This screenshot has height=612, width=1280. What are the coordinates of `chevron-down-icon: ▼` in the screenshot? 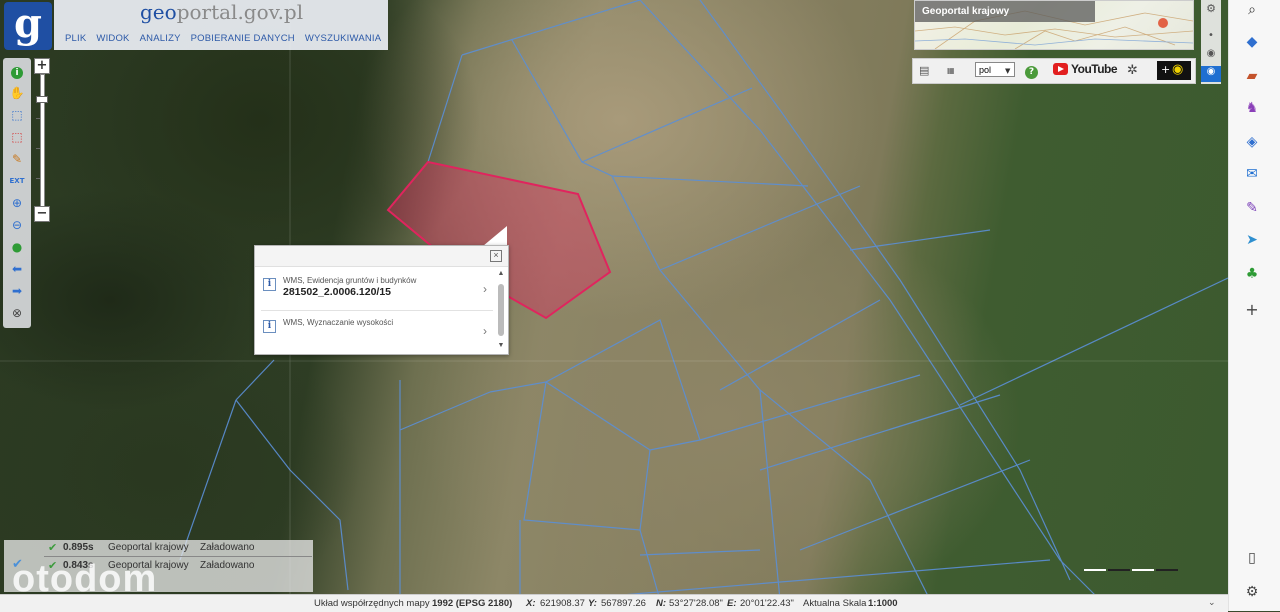 It's located at (1008, 71).